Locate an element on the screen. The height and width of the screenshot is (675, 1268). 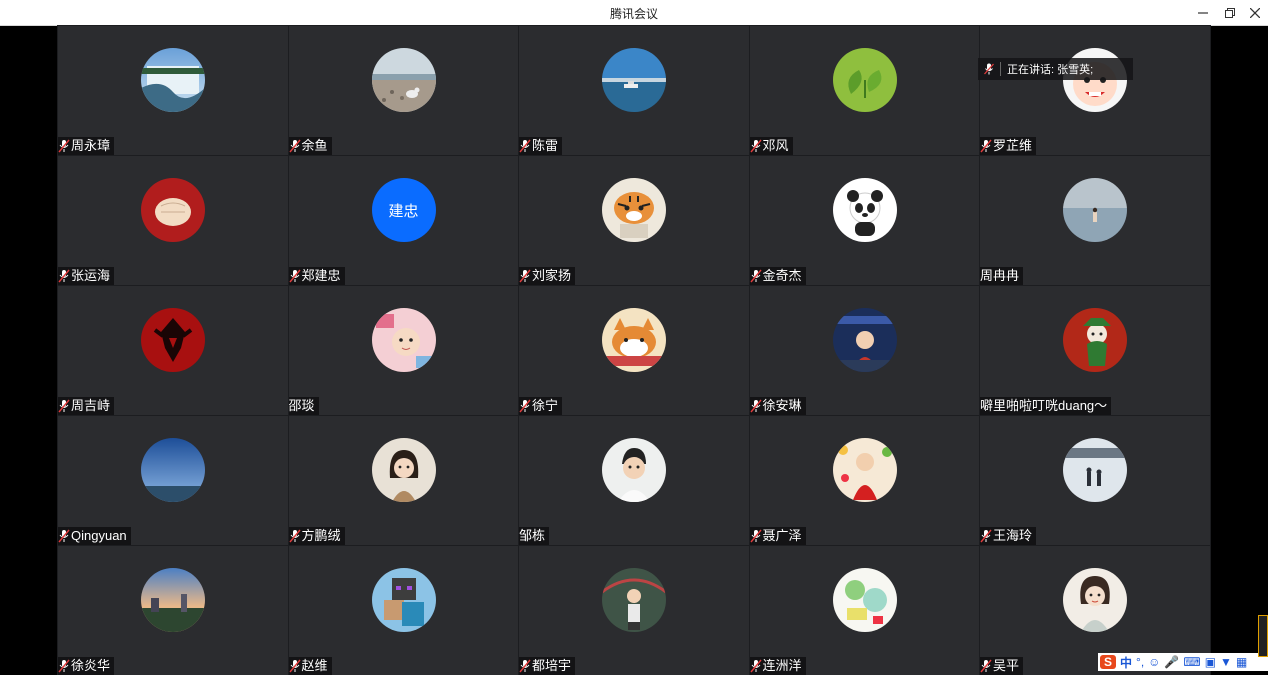
participant-tile: 周吉峙 is located at coordinates (173, 350).